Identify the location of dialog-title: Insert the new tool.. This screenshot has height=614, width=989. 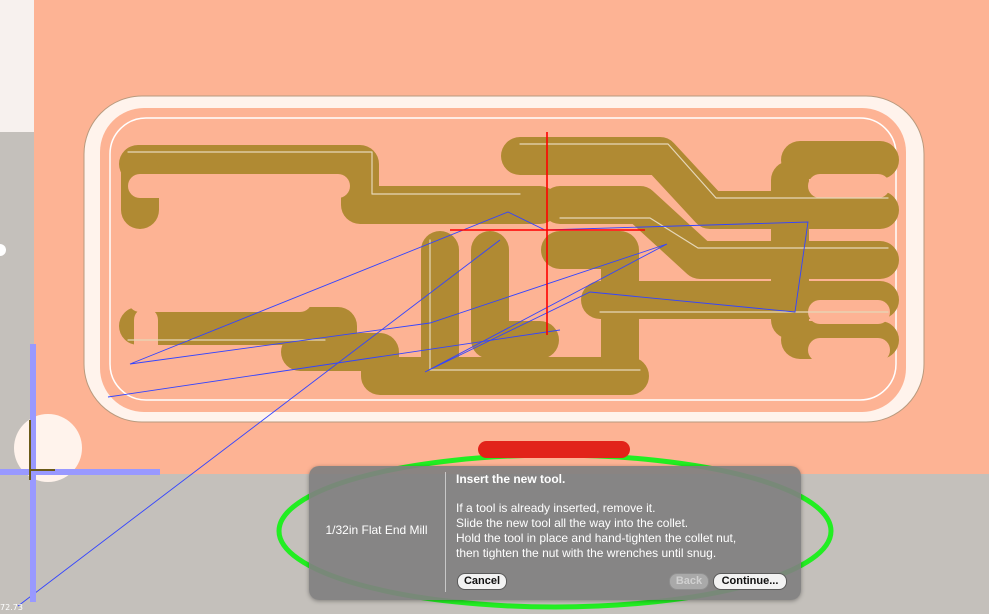
(511, 479).